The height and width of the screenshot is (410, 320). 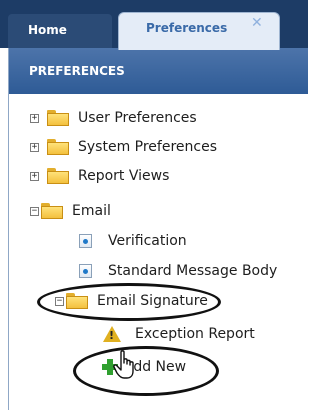 What do you see at coordinates (70, 211) in the screenshot?
I see `tree-item-email: − Email` at bounding box center [70, 211].